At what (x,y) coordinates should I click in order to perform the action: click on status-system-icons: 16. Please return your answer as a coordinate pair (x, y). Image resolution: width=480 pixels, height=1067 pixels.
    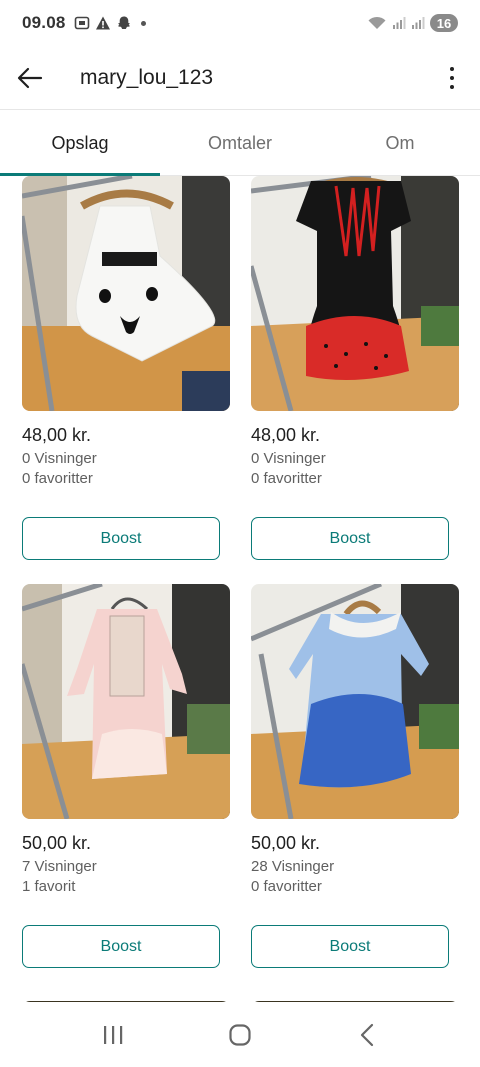
    Looking at the image, I should click on (412, 23).